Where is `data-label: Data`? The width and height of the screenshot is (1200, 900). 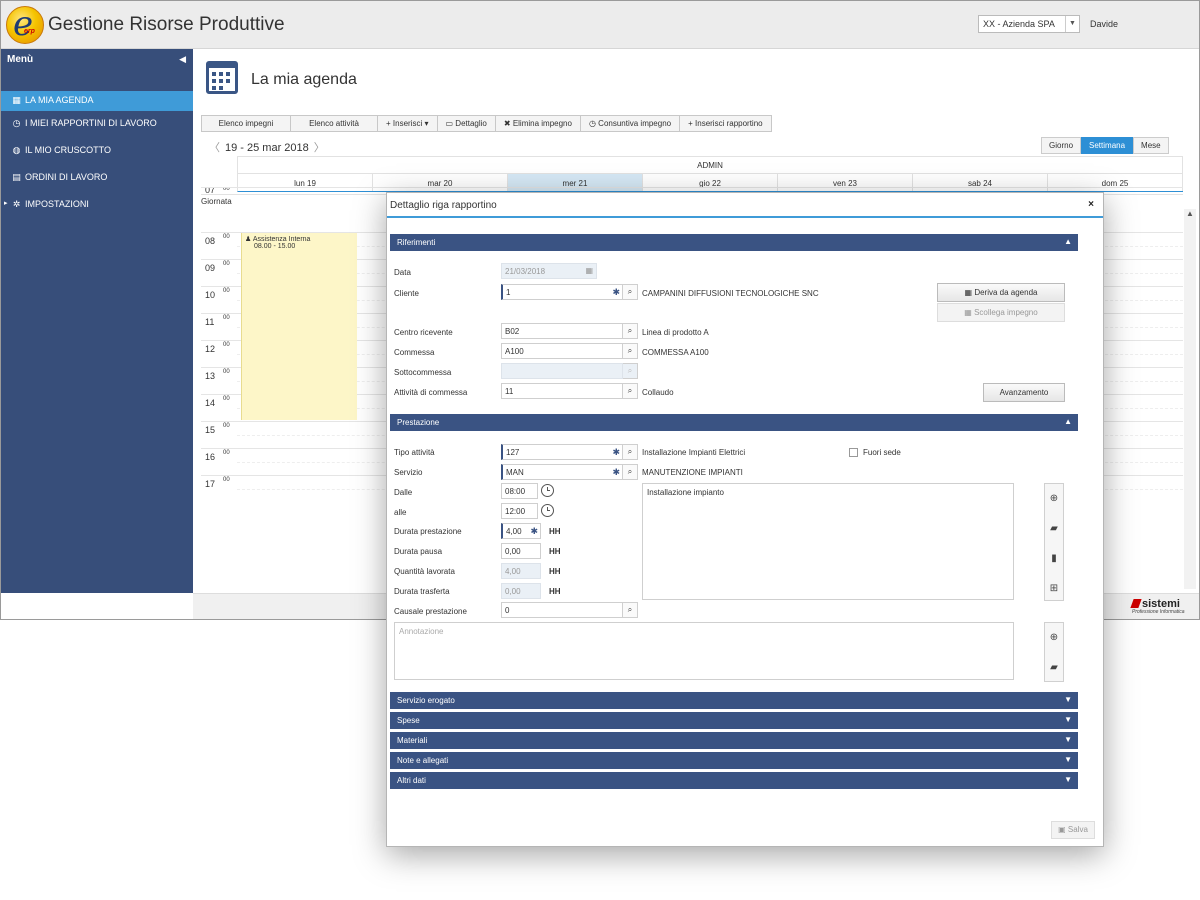 data-label: Data is located at coordinates (402, 272).